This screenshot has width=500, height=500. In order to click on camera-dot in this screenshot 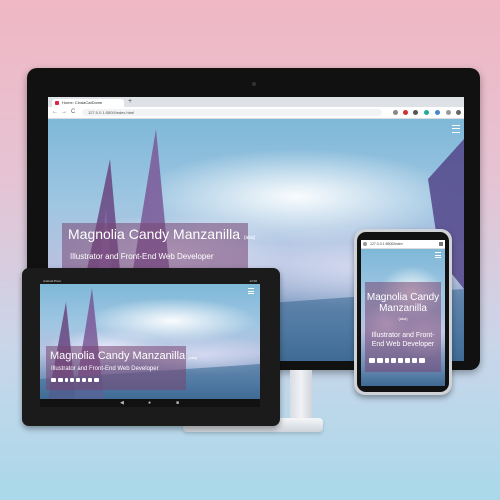, I will do `click(254, 84)`.